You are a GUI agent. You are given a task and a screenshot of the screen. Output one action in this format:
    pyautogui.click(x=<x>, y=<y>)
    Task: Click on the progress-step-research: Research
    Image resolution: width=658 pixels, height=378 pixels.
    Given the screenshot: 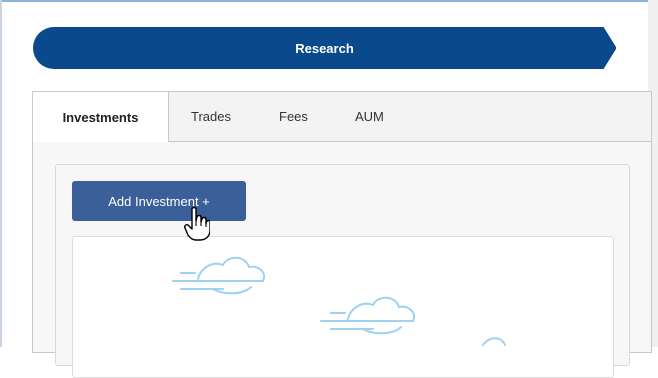 What is the action you would take?
    pyautogui.click(x=324, y=48)
    